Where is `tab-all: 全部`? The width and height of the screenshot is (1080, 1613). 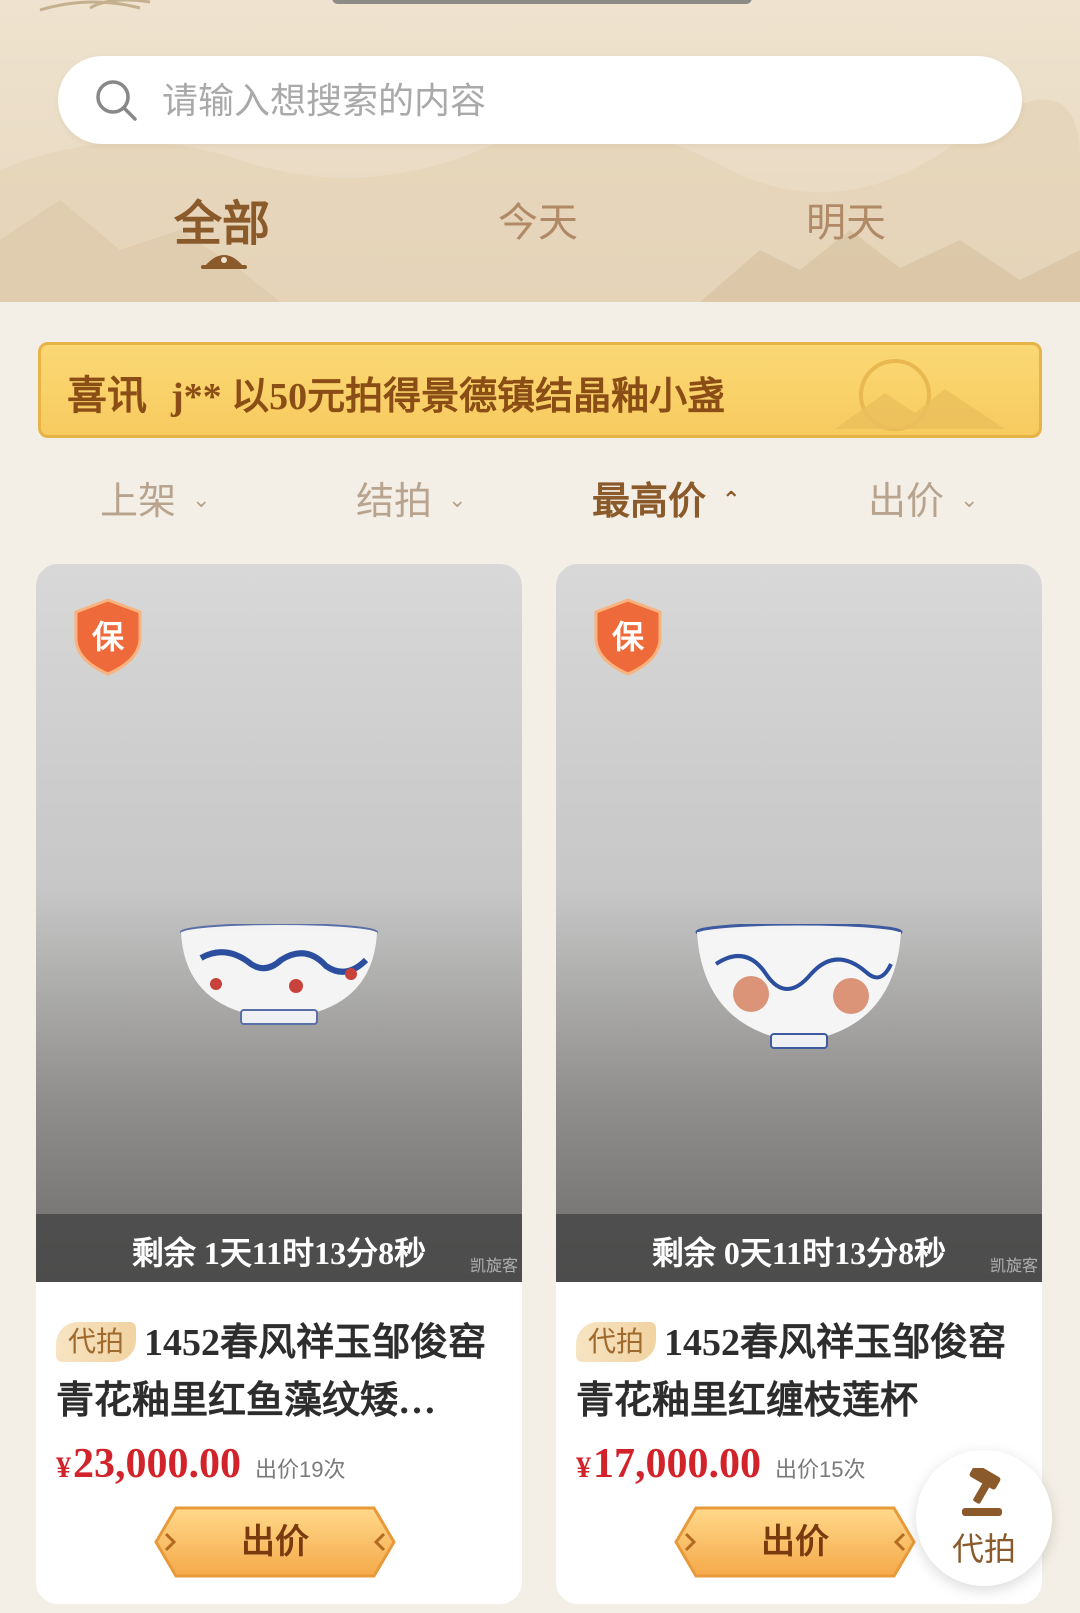
tab-all: 全部 is located at coordinates (222, 219).